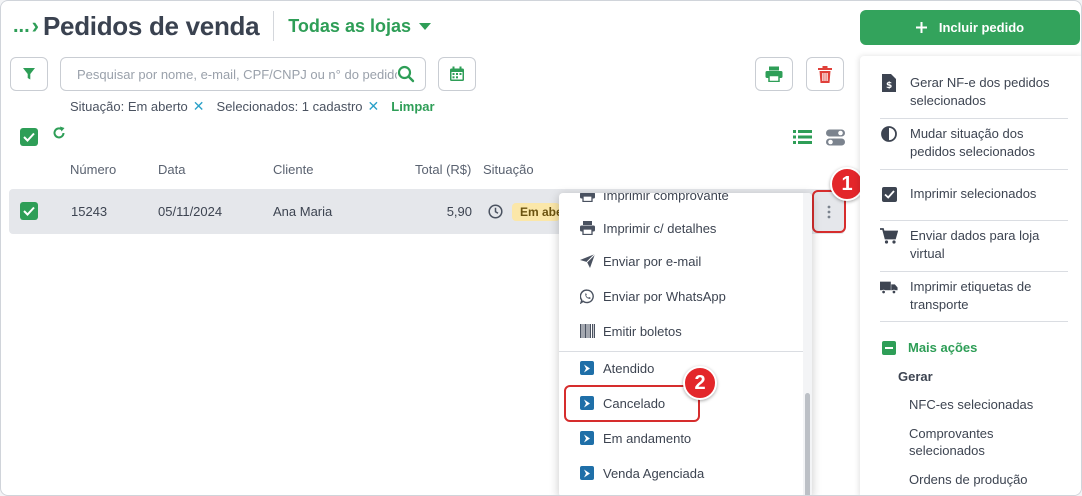 Image resolution: width=1082 pixels, height=496 pixels. I want to click on menu-item-label: Atendido, so click(629, 368).